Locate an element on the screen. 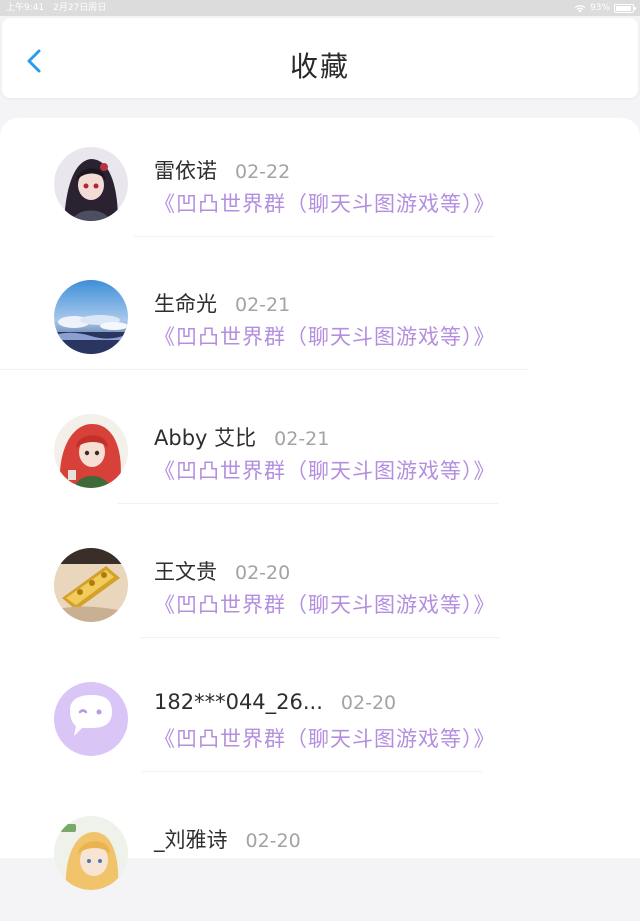 The height and width of the screenshot is (921, 640). list-item: 182***044_26... 02-20 《凹凸世界群（聊天斗图游戏等）》 is located at coordinates (320, 720).